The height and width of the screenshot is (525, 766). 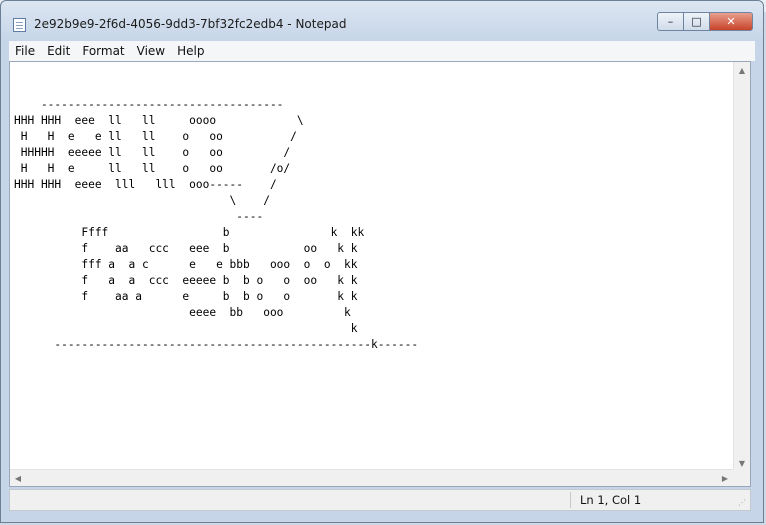 I want to click on menu-edit: Edit, so click(x=58, y=51).